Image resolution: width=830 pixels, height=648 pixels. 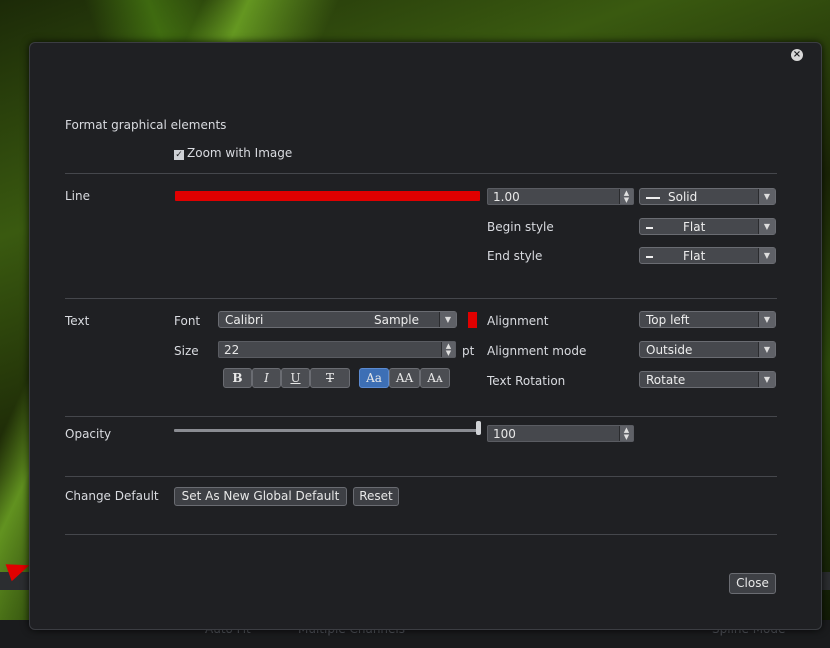 What do you see at coordinates (330, 378) in the screenshot?
I see `strikethrough-button: T` at bounding box center [330, 378].